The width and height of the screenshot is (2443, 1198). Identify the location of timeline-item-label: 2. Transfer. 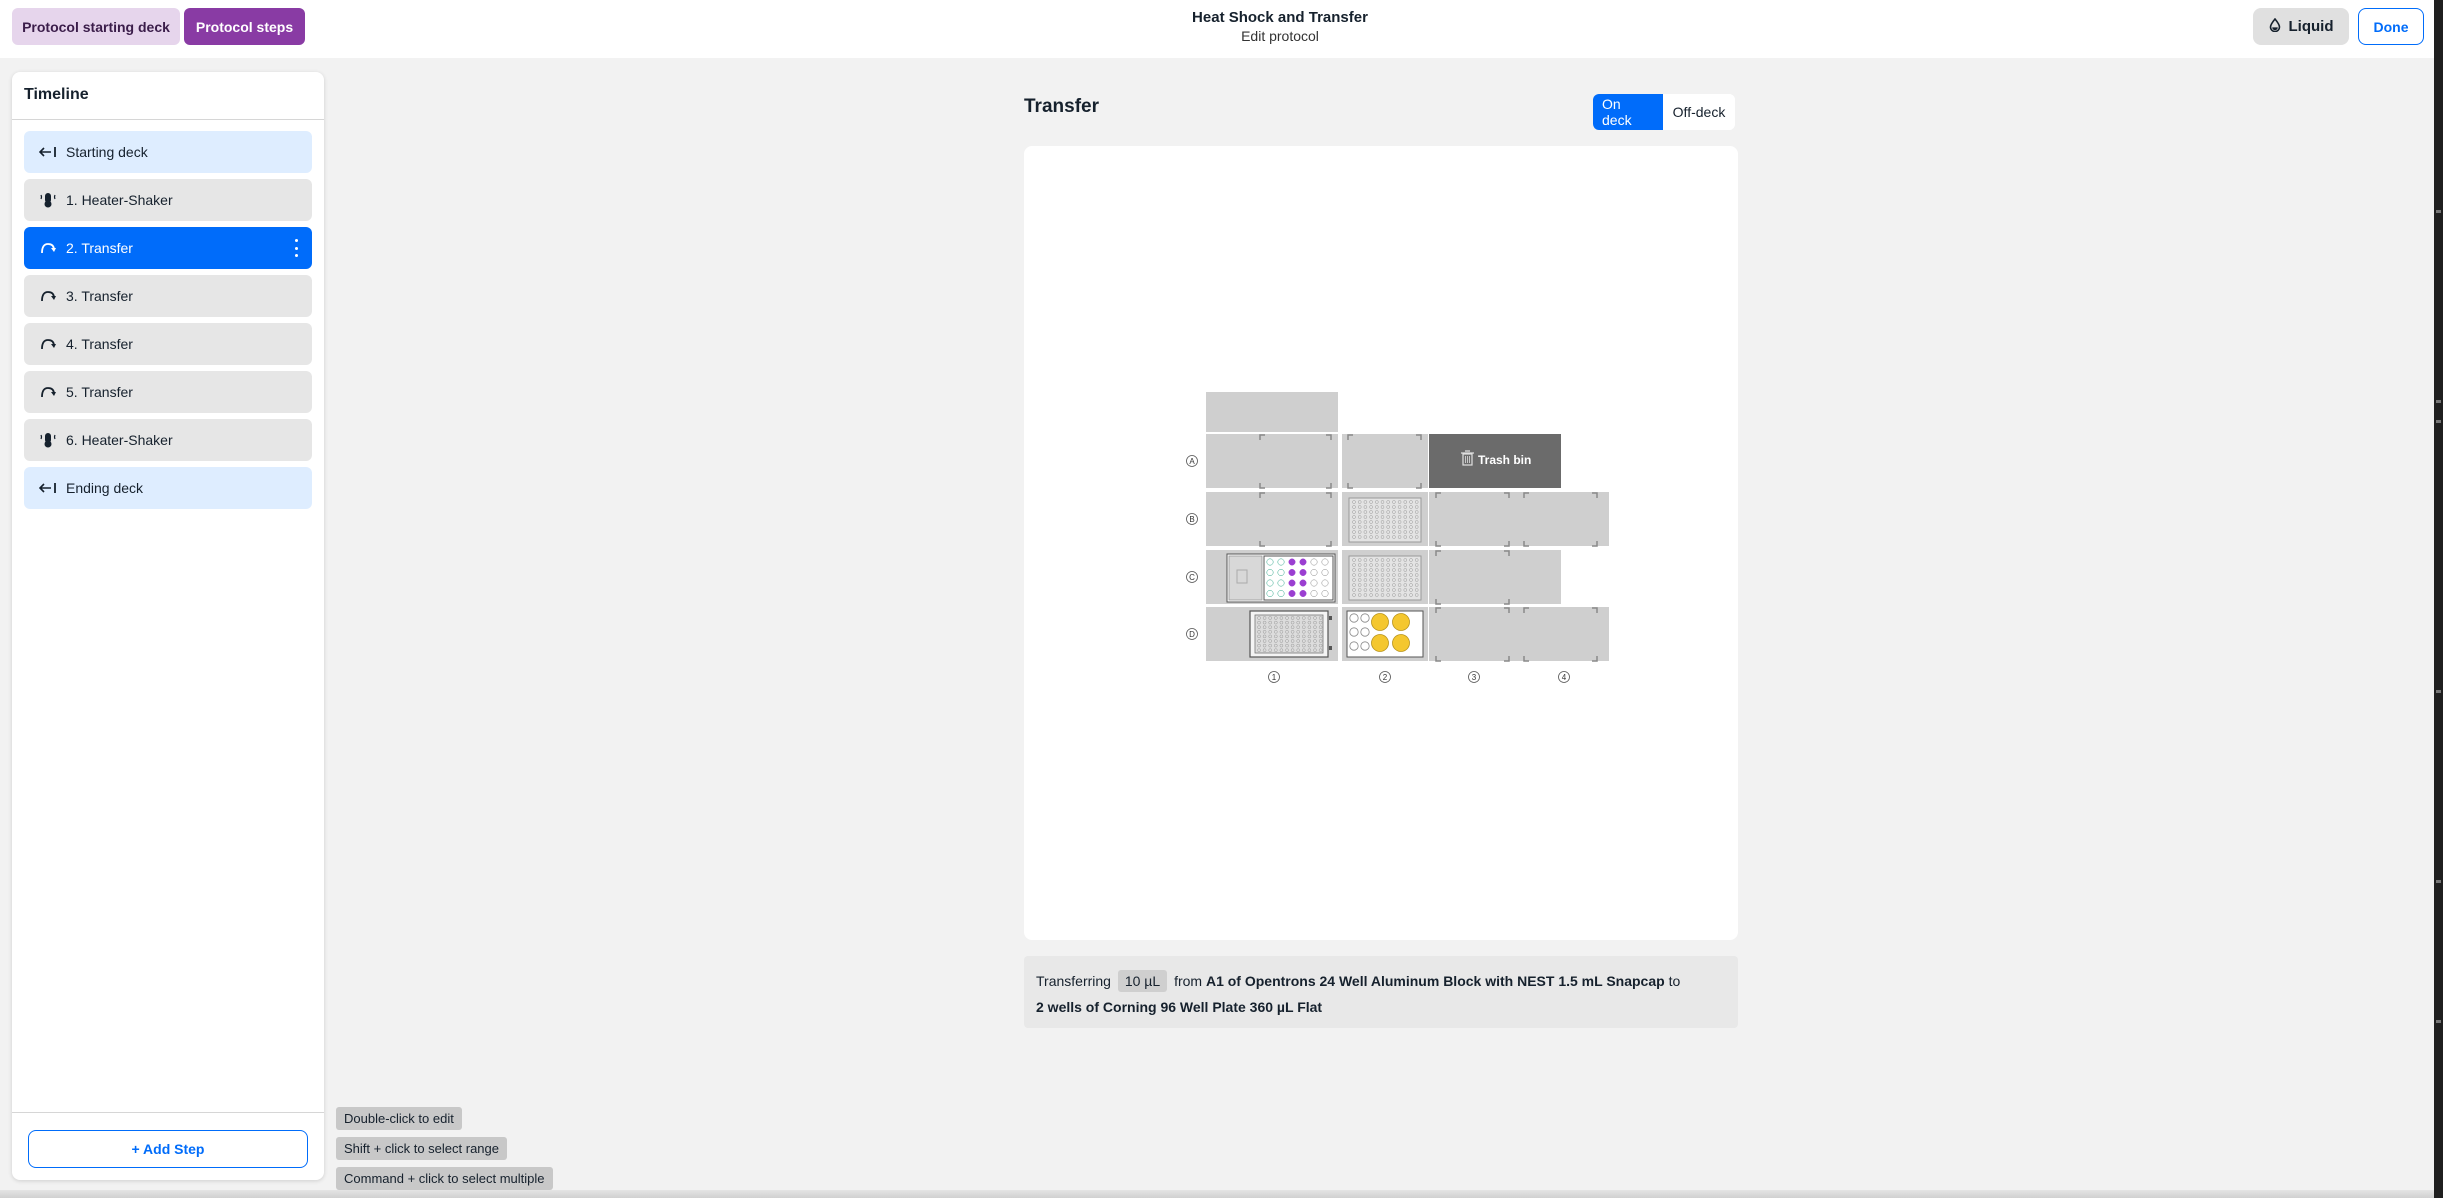
(99, 248).